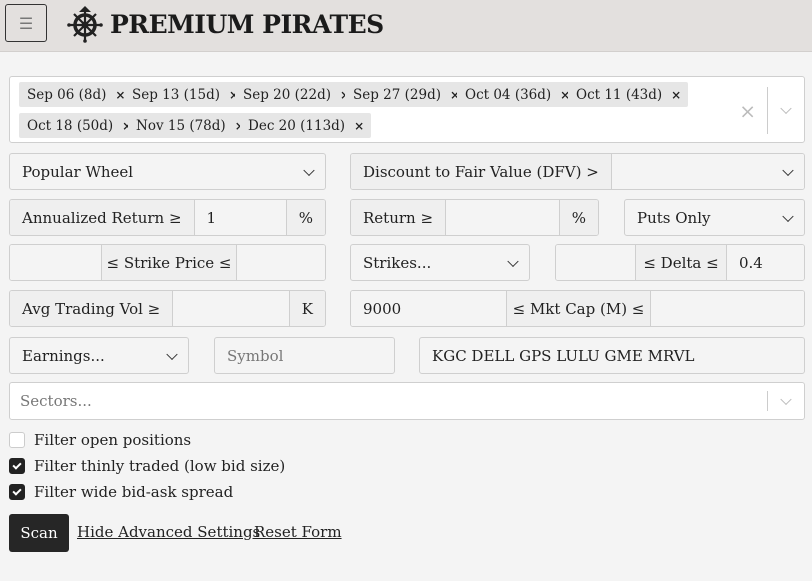 This screenshot has width=812, height=581. I want to click on option-type-value: Puts Only, so click(674, 217).